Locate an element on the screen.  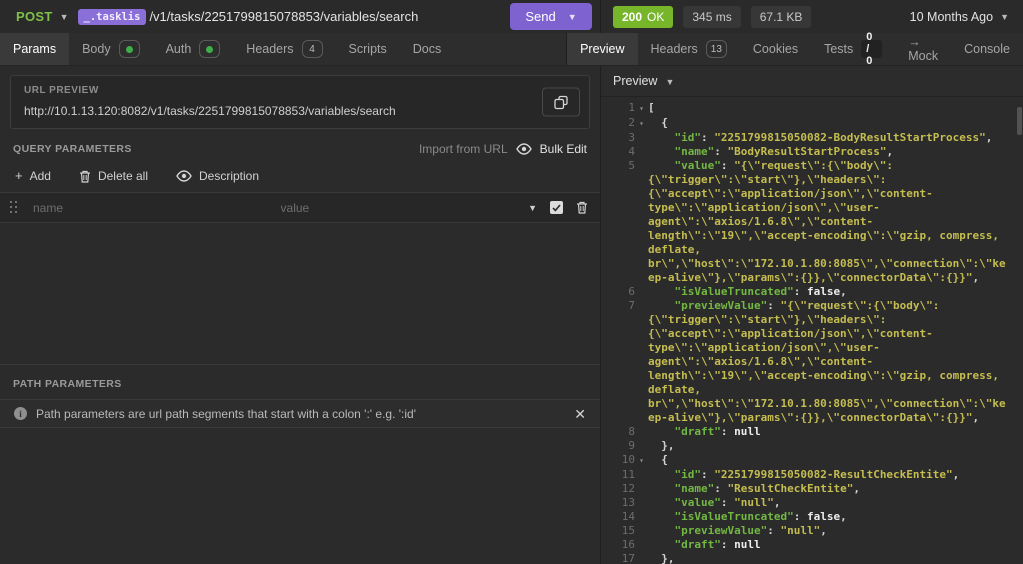
line-number-gutter: 16 is located at coordinates (624, 545).